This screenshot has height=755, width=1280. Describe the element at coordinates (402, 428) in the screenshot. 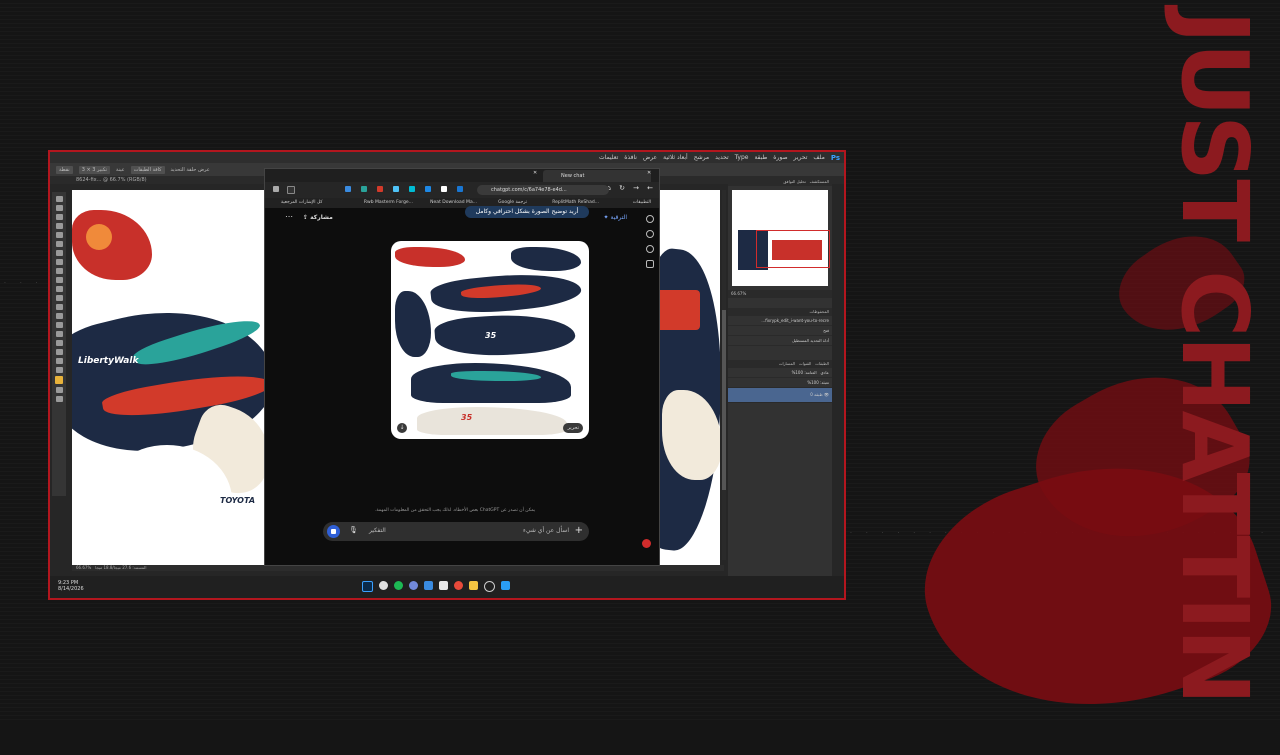

I see `download-icon: ↓` at that location.